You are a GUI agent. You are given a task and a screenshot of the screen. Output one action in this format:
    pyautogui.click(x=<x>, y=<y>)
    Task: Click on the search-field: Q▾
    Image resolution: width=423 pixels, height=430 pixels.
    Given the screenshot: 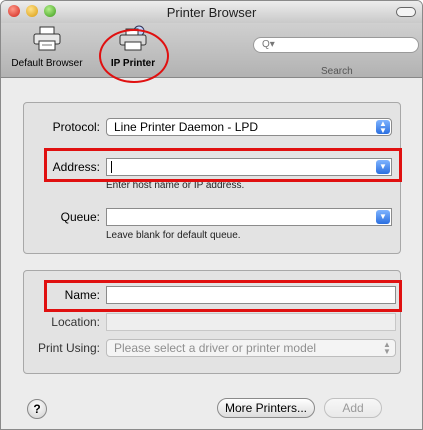 What is the action you would take?
    pyautogui.click(x=336, y=45)
    